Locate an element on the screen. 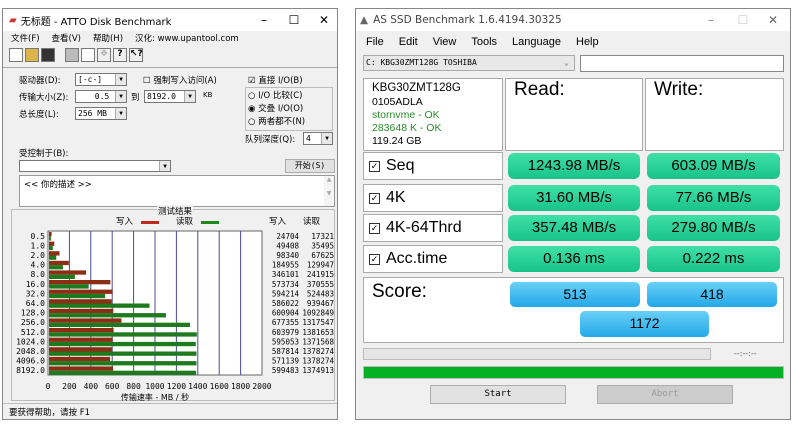 The height and width of the screenshot is (425, 800). radio-neither: ○ 两者都不(N) is located at coordinates (276, 121).